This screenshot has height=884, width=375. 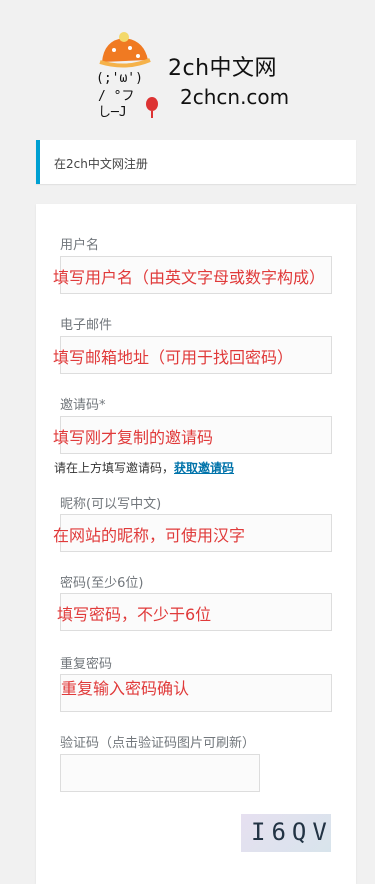 I want to click on invite-input: 填写刚才复制的邀请码, so click(x=192, y=435).